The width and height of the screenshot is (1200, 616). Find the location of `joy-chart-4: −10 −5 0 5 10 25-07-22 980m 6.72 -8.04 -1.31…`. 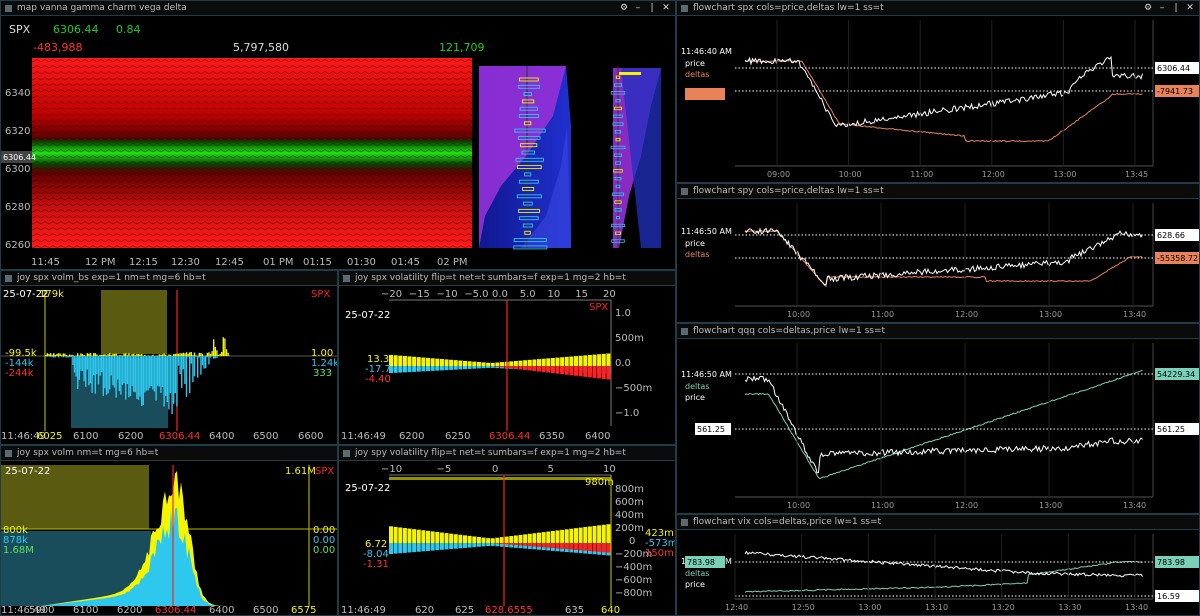

joy-chart-4: −10 −5 0 5 10 25-07-22 980m 6.72 -8.04 -1.31… is located at coordinates (507, 538).